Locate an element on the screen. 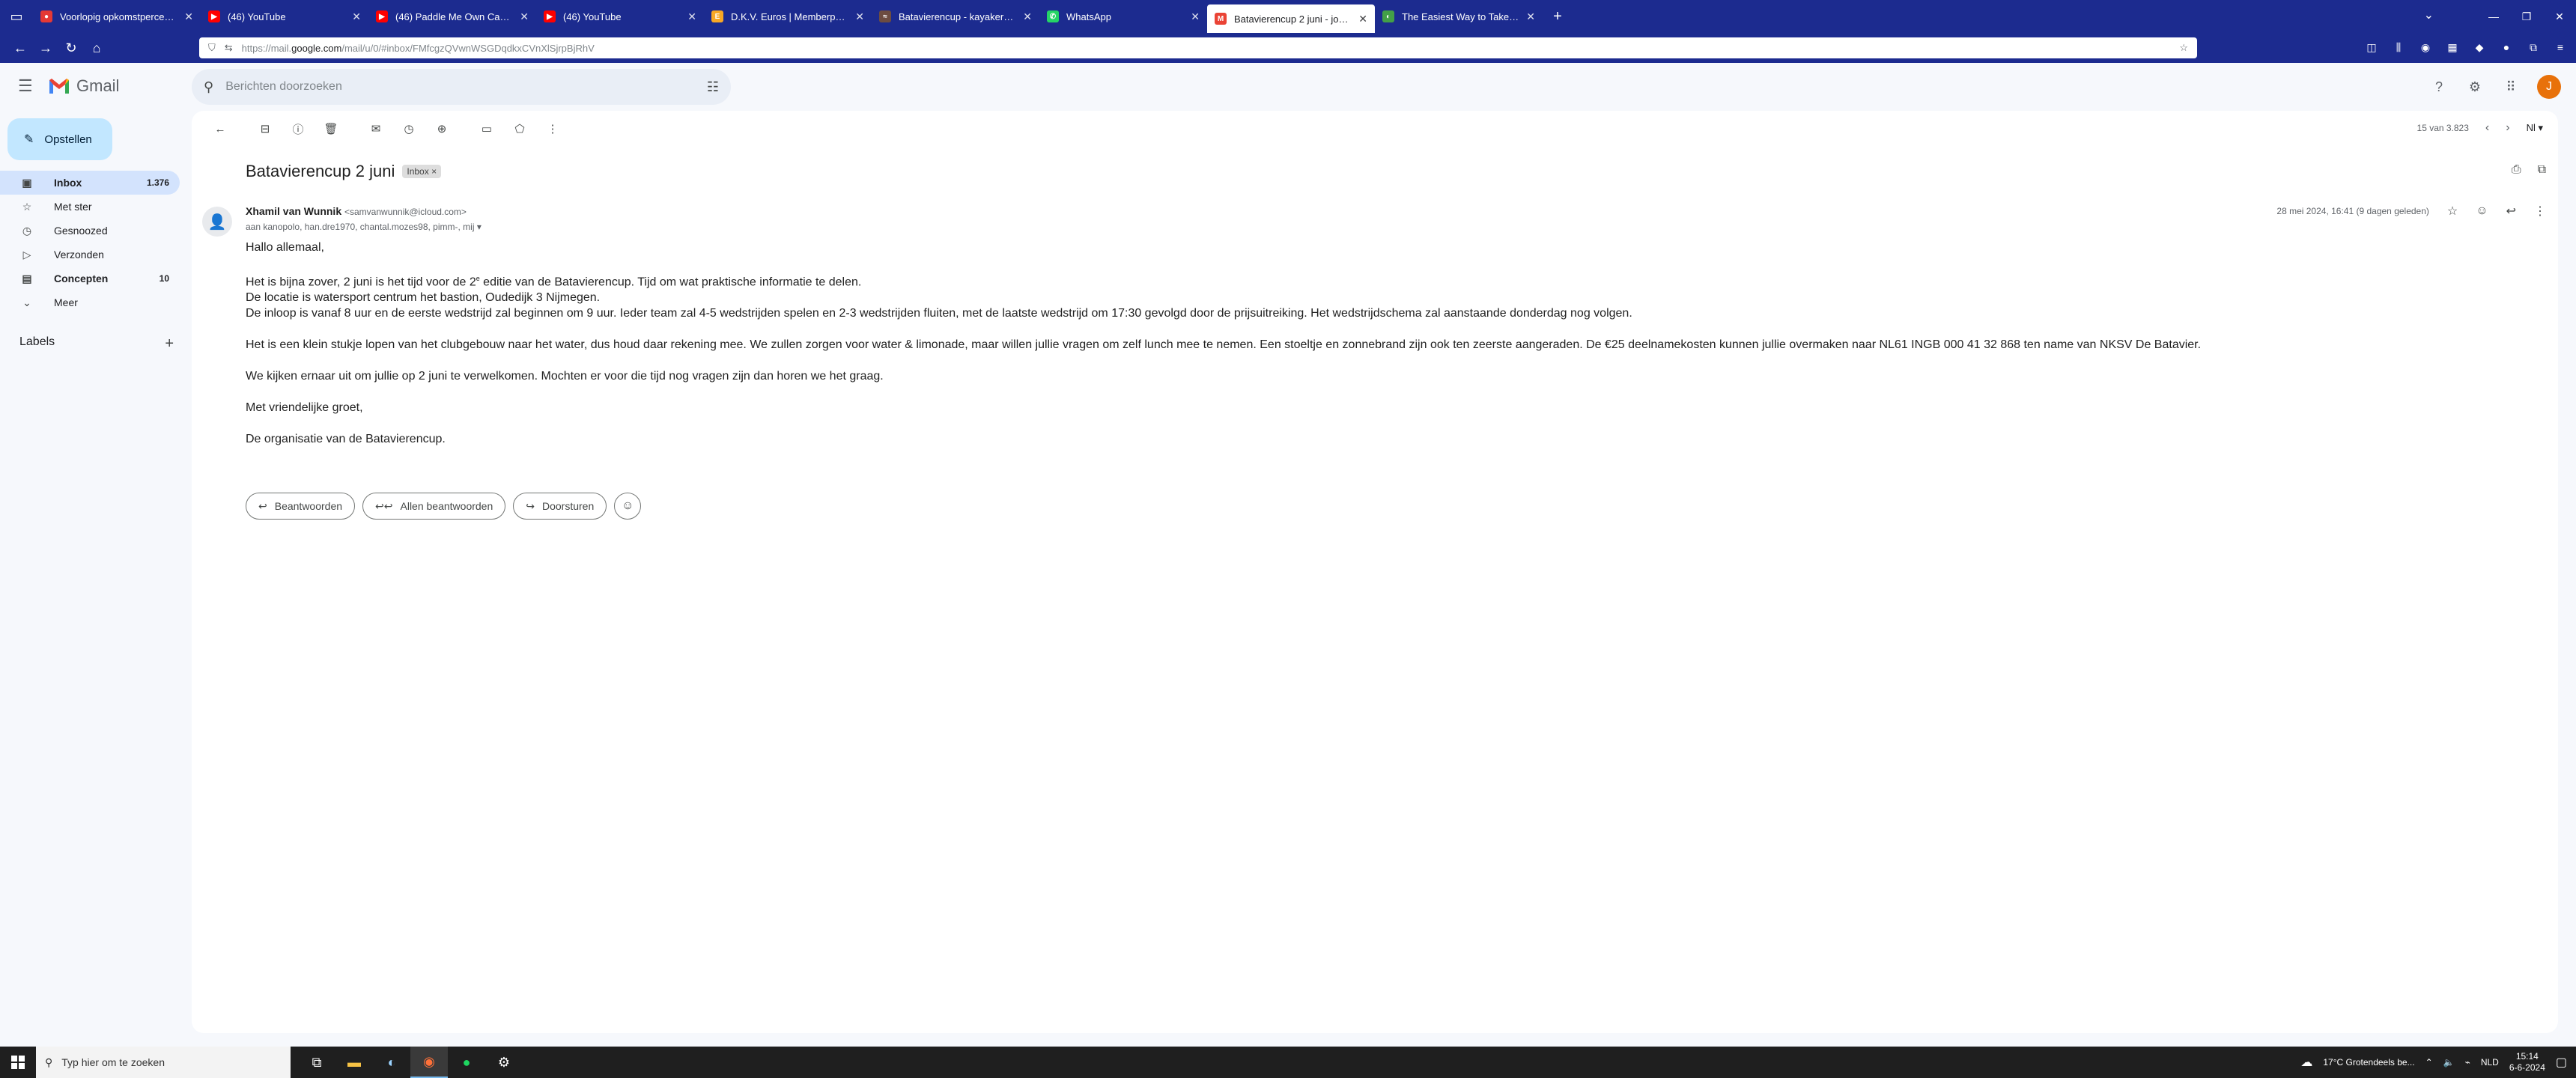 This screenshot has width=2576, height=1078. minimize-window-icon: — is located at coordinates (2493, 16).